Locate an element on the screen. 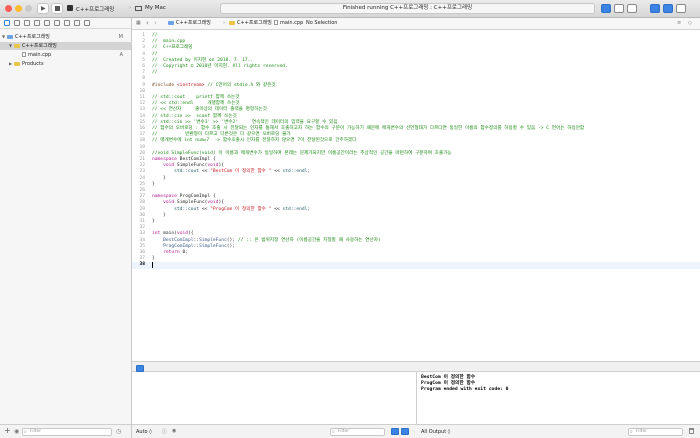 This screenshot has height=438, width=700. console-line: Program ended with exit code: 0 is located at coordinates (465, 390).